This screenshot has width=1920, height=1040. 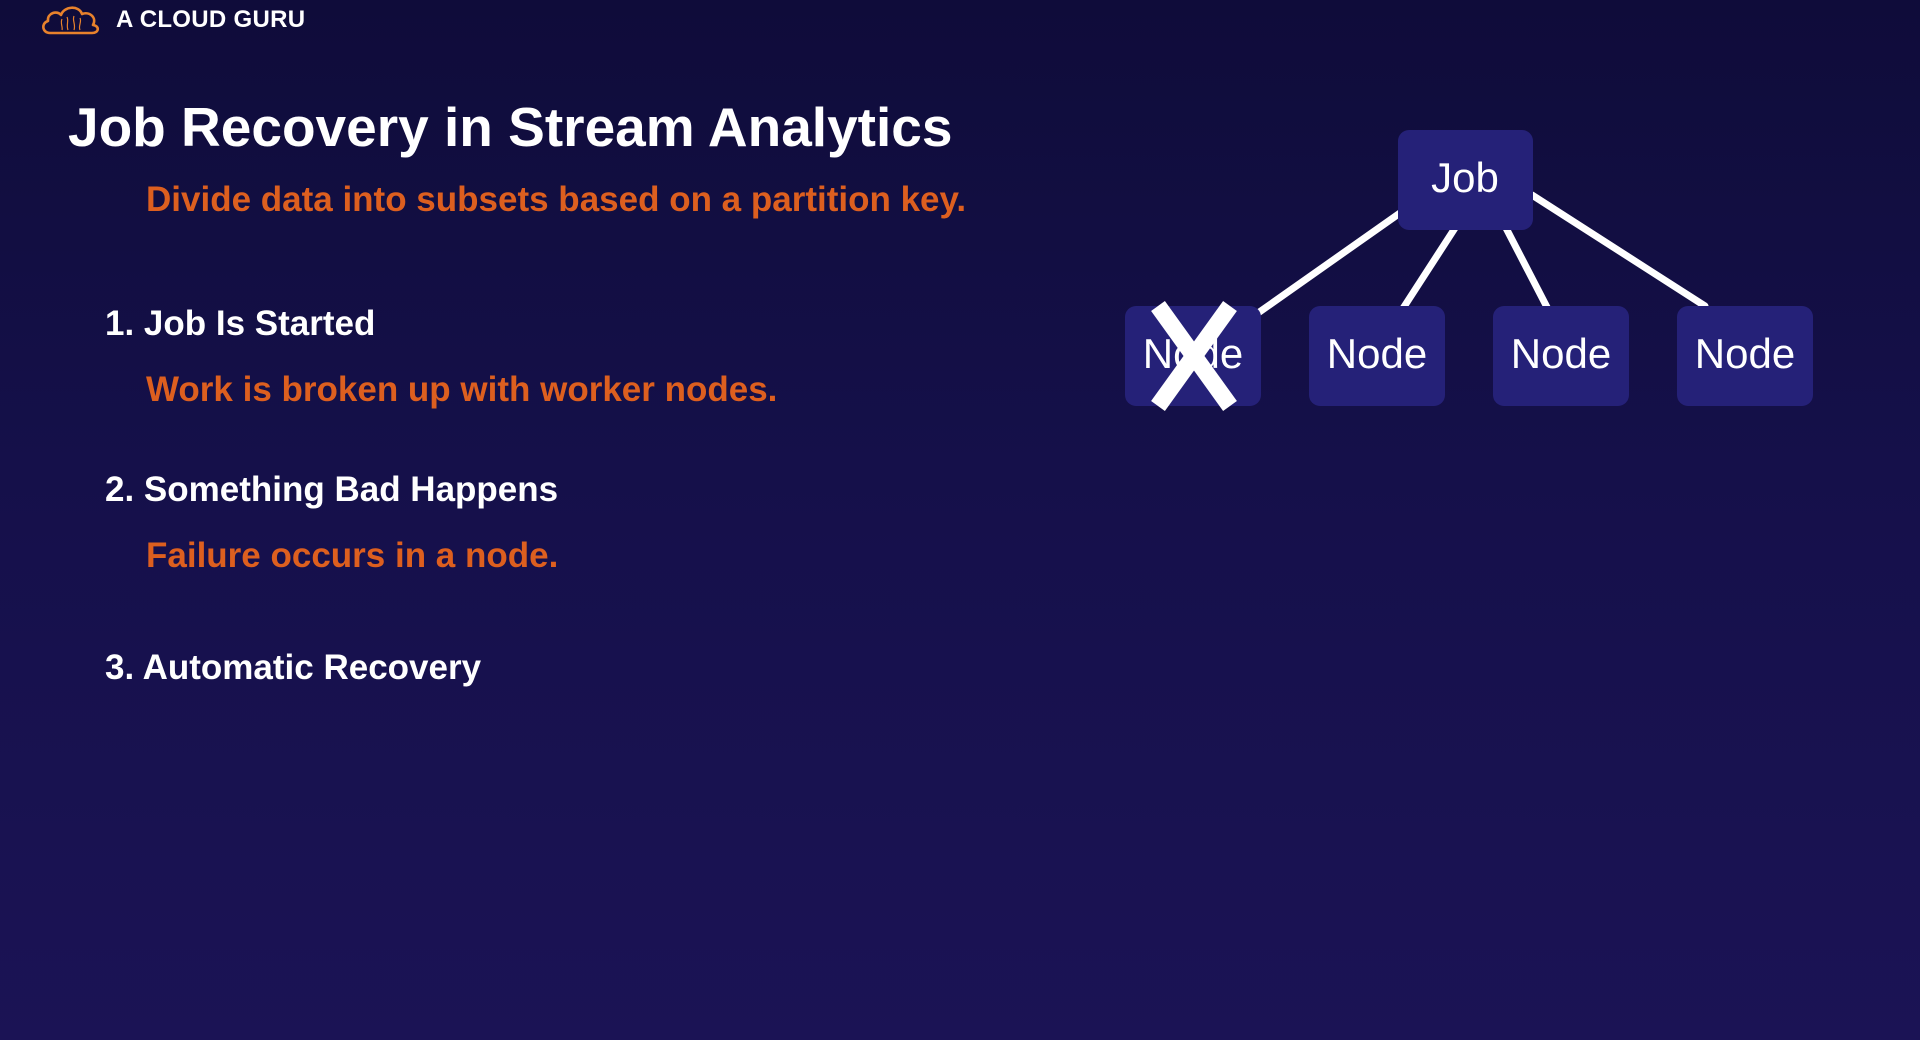 I want to click on node-4-label: Node, so click(x=1745, y=353).